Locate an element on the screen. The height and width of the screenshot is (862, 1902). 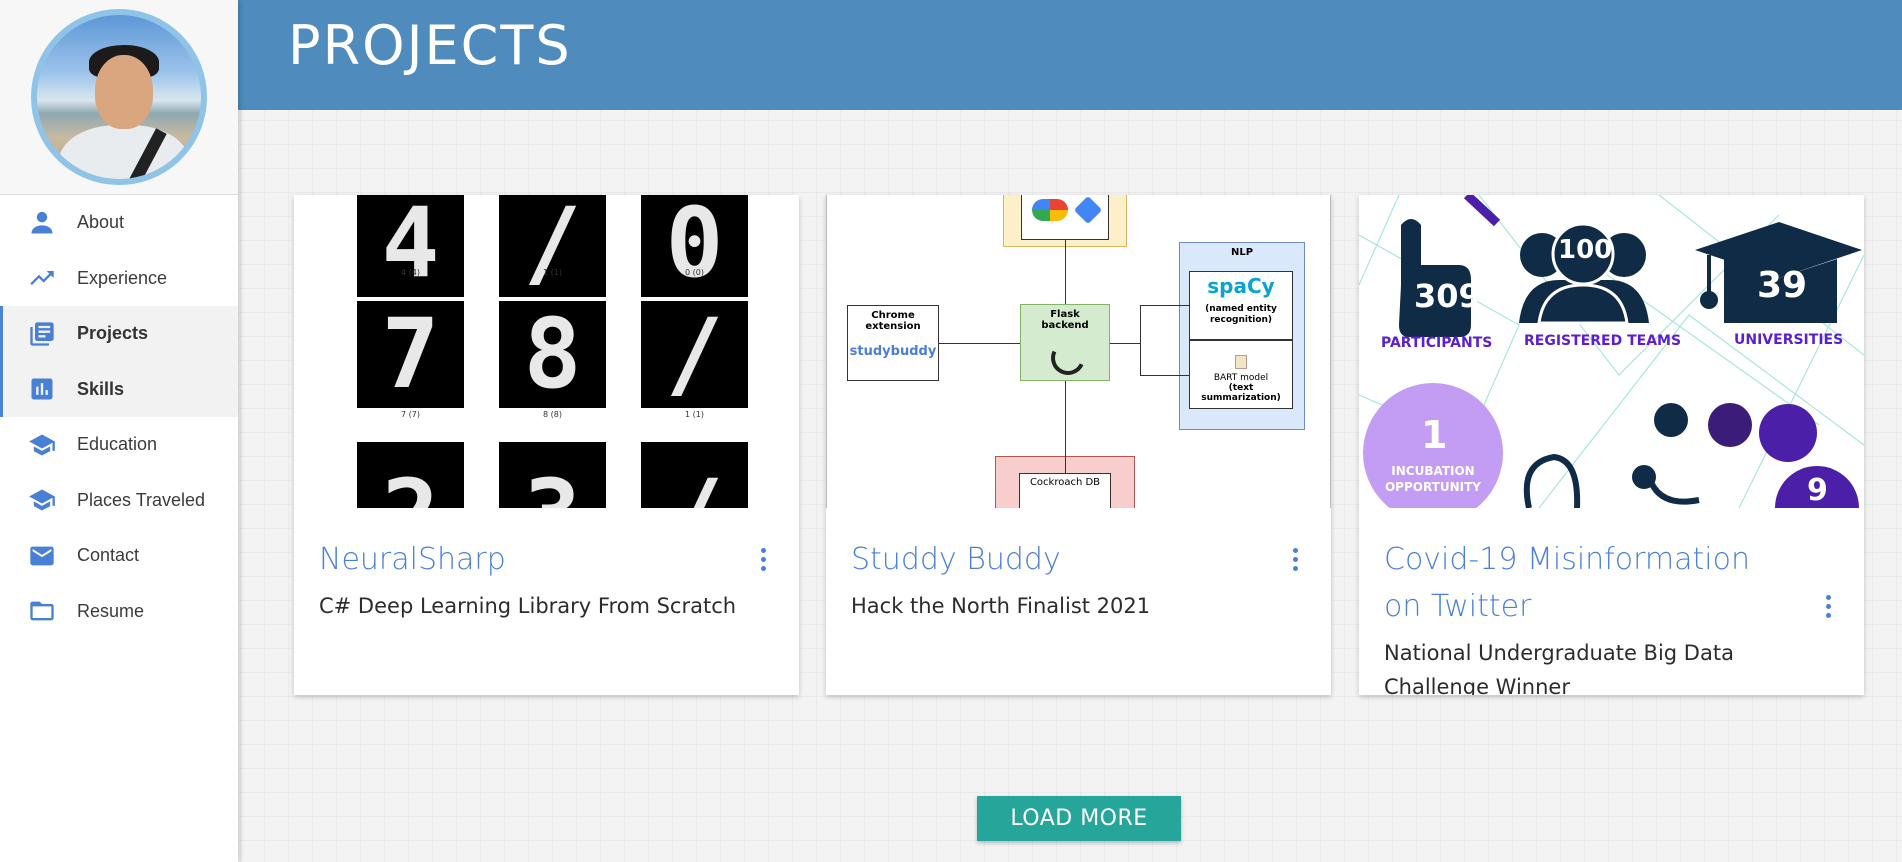
sidebar-item-label: Experience is located at coordinates (122, 277).